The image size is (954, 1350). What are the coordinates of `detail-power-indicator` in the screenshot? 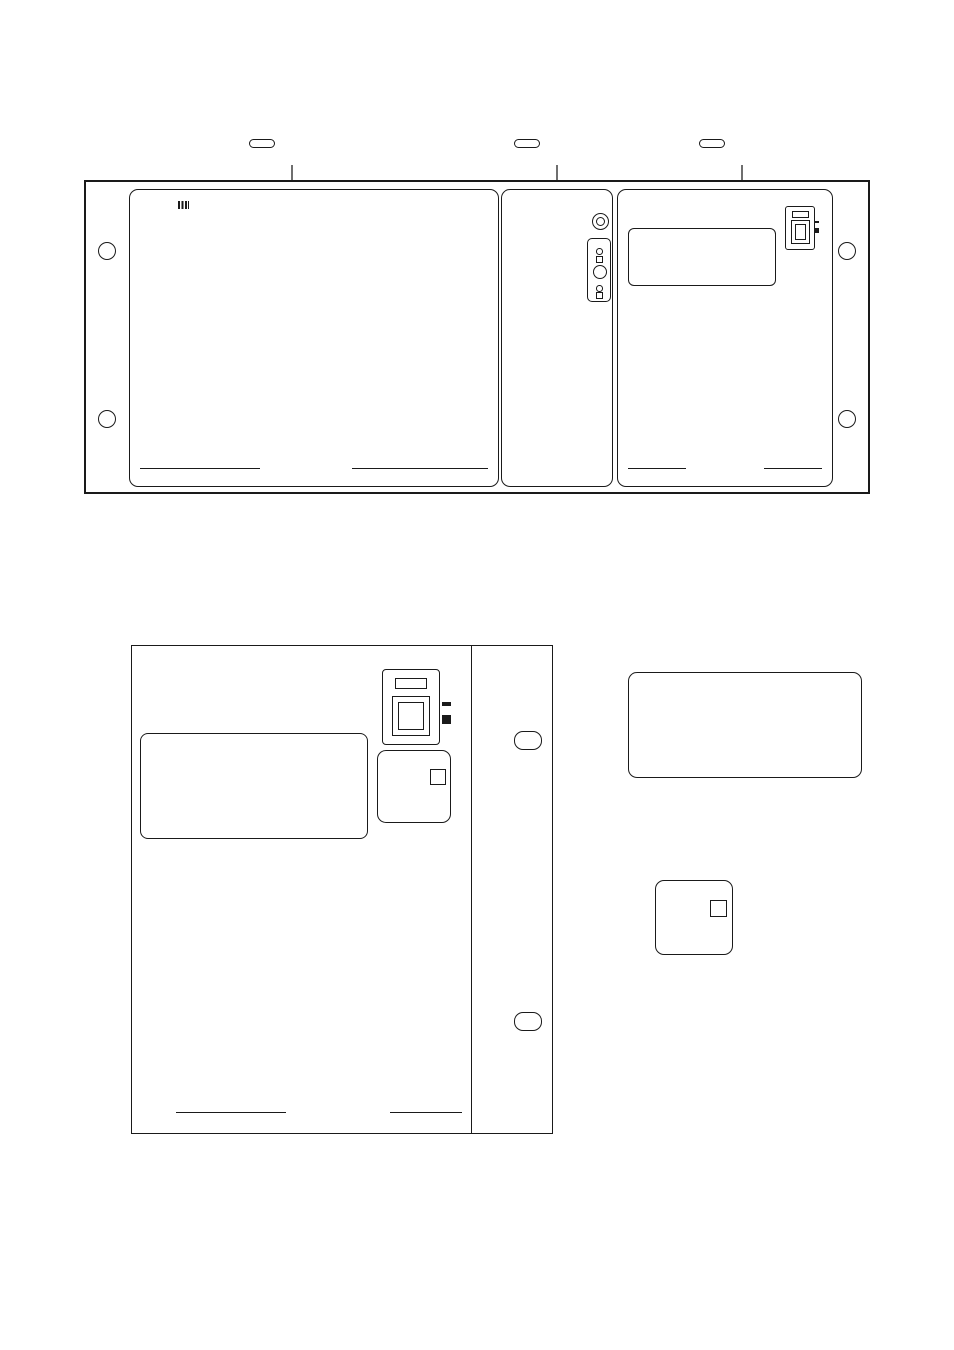 It's located at (411, 683).